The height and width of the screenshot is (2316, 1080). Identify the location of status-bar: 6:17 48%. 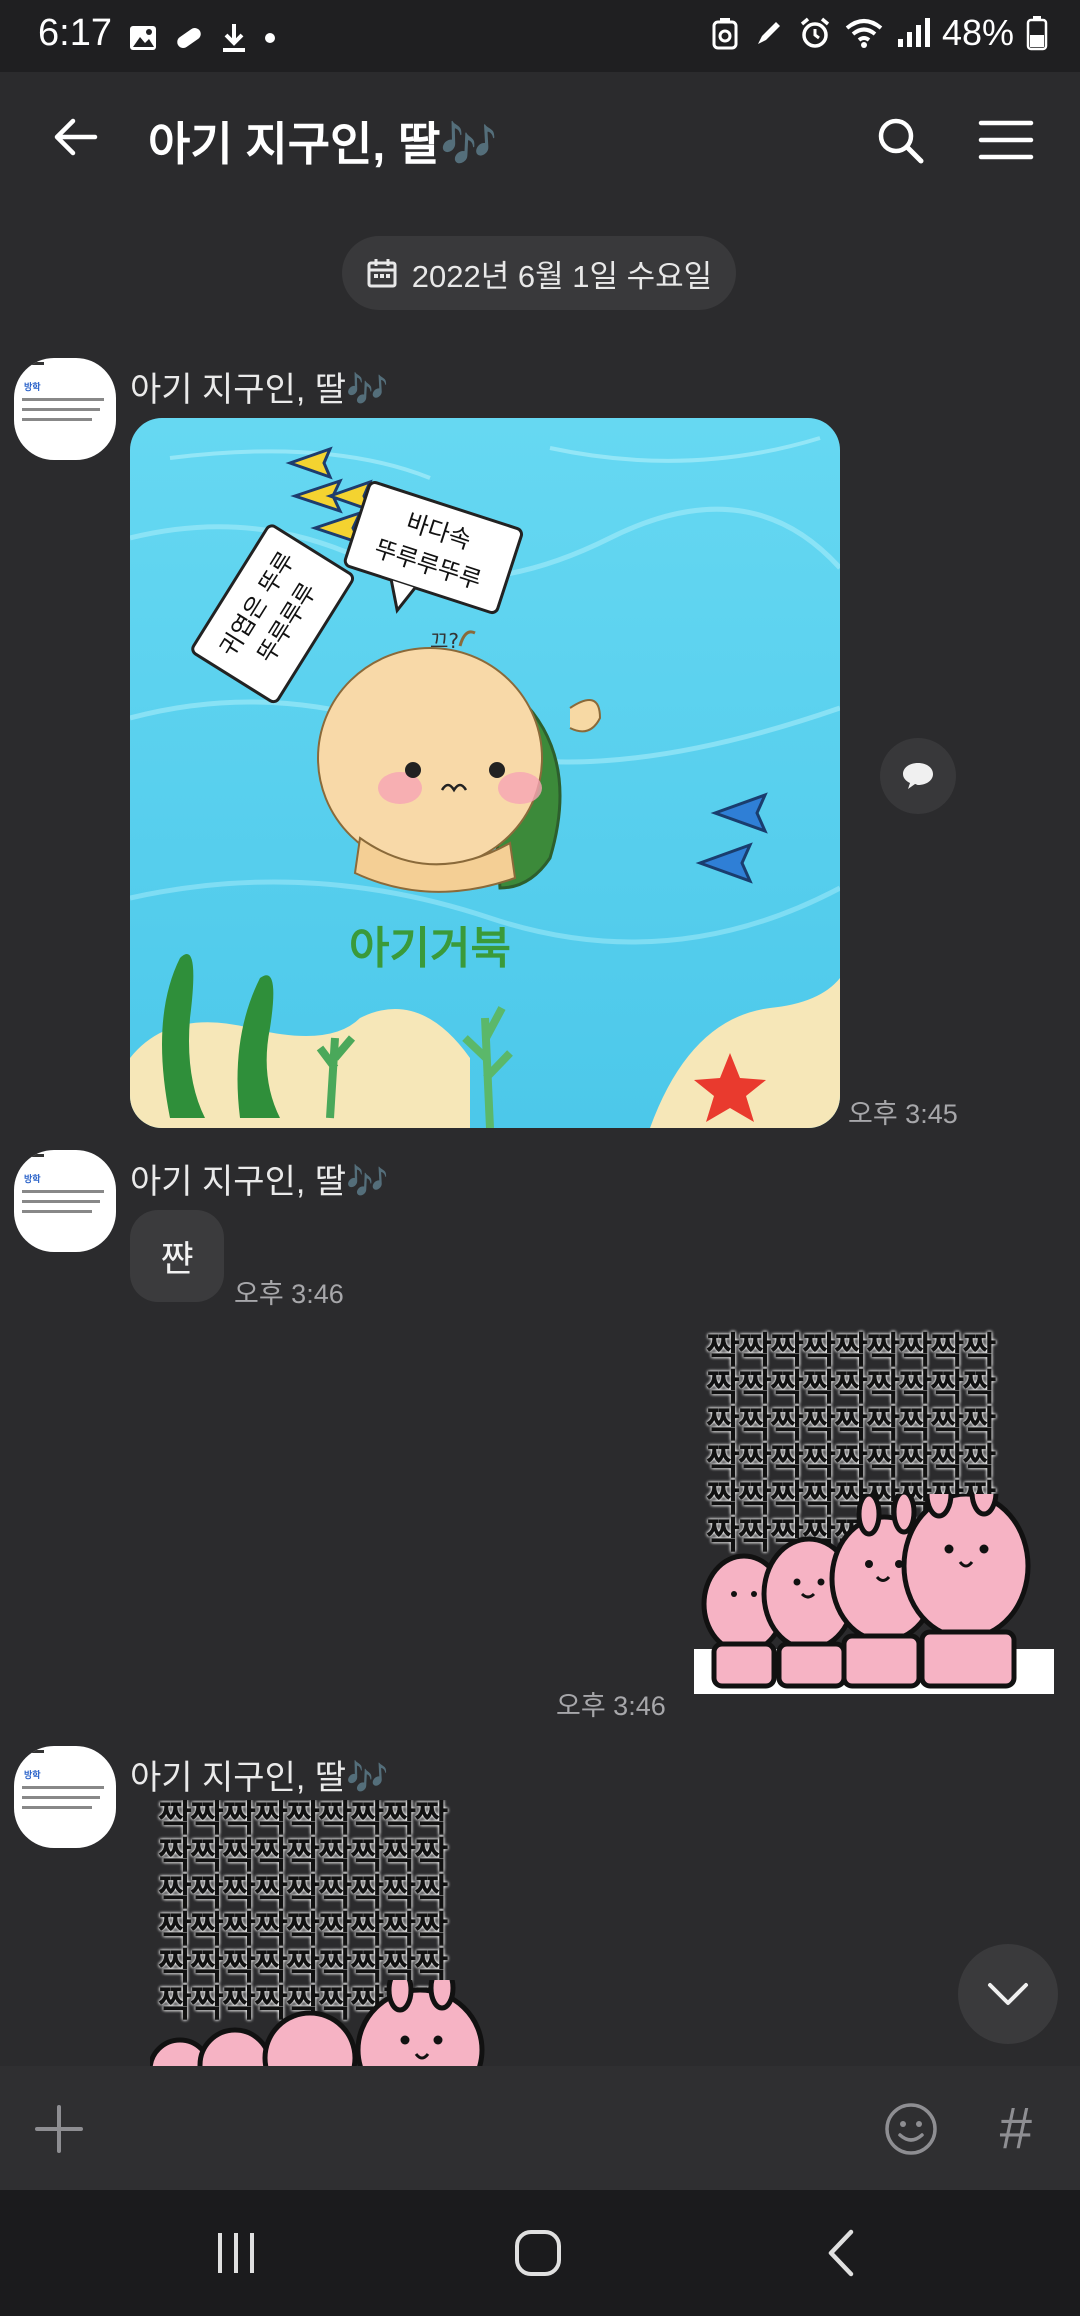
(540, 36).